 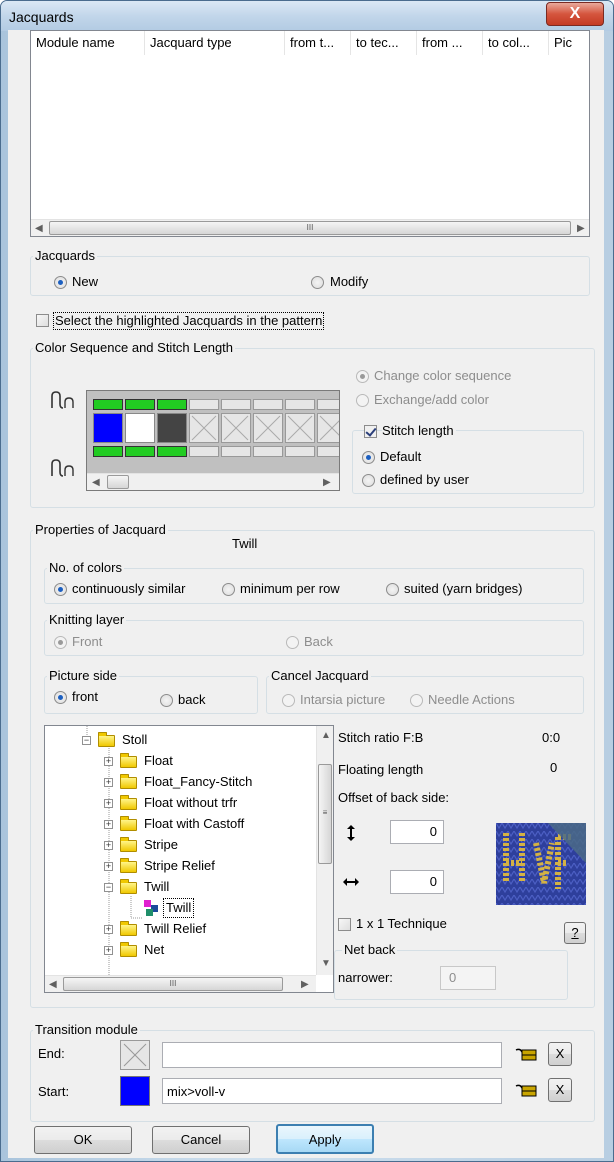 What do you see at coordinates (417, 832) in the screenshot?
I see `vertical-offset-input: 0` at bounding box center [417, 832].